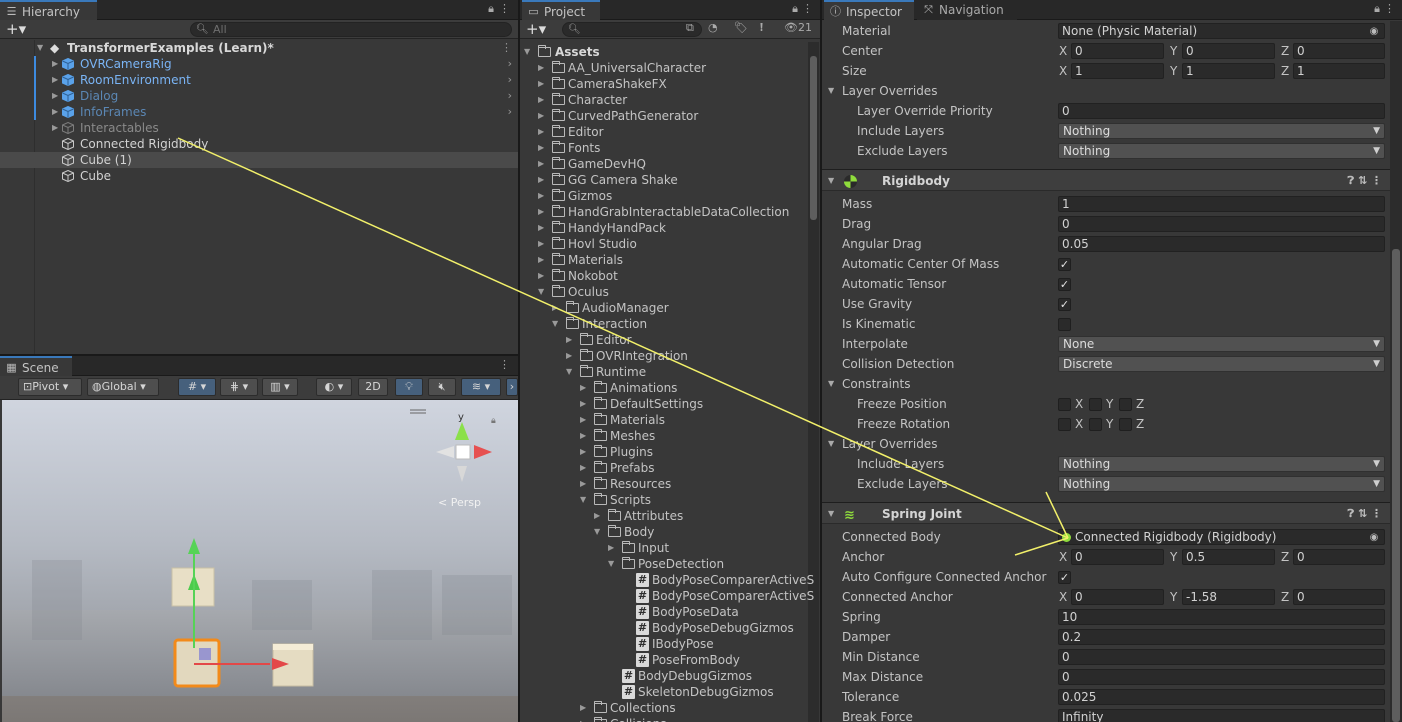 The image size is (1402, 722). Describe the element at coordinates (493, 421) in the screenshot. I see `gizmo-lock-icon: 🔒︎` at that location.